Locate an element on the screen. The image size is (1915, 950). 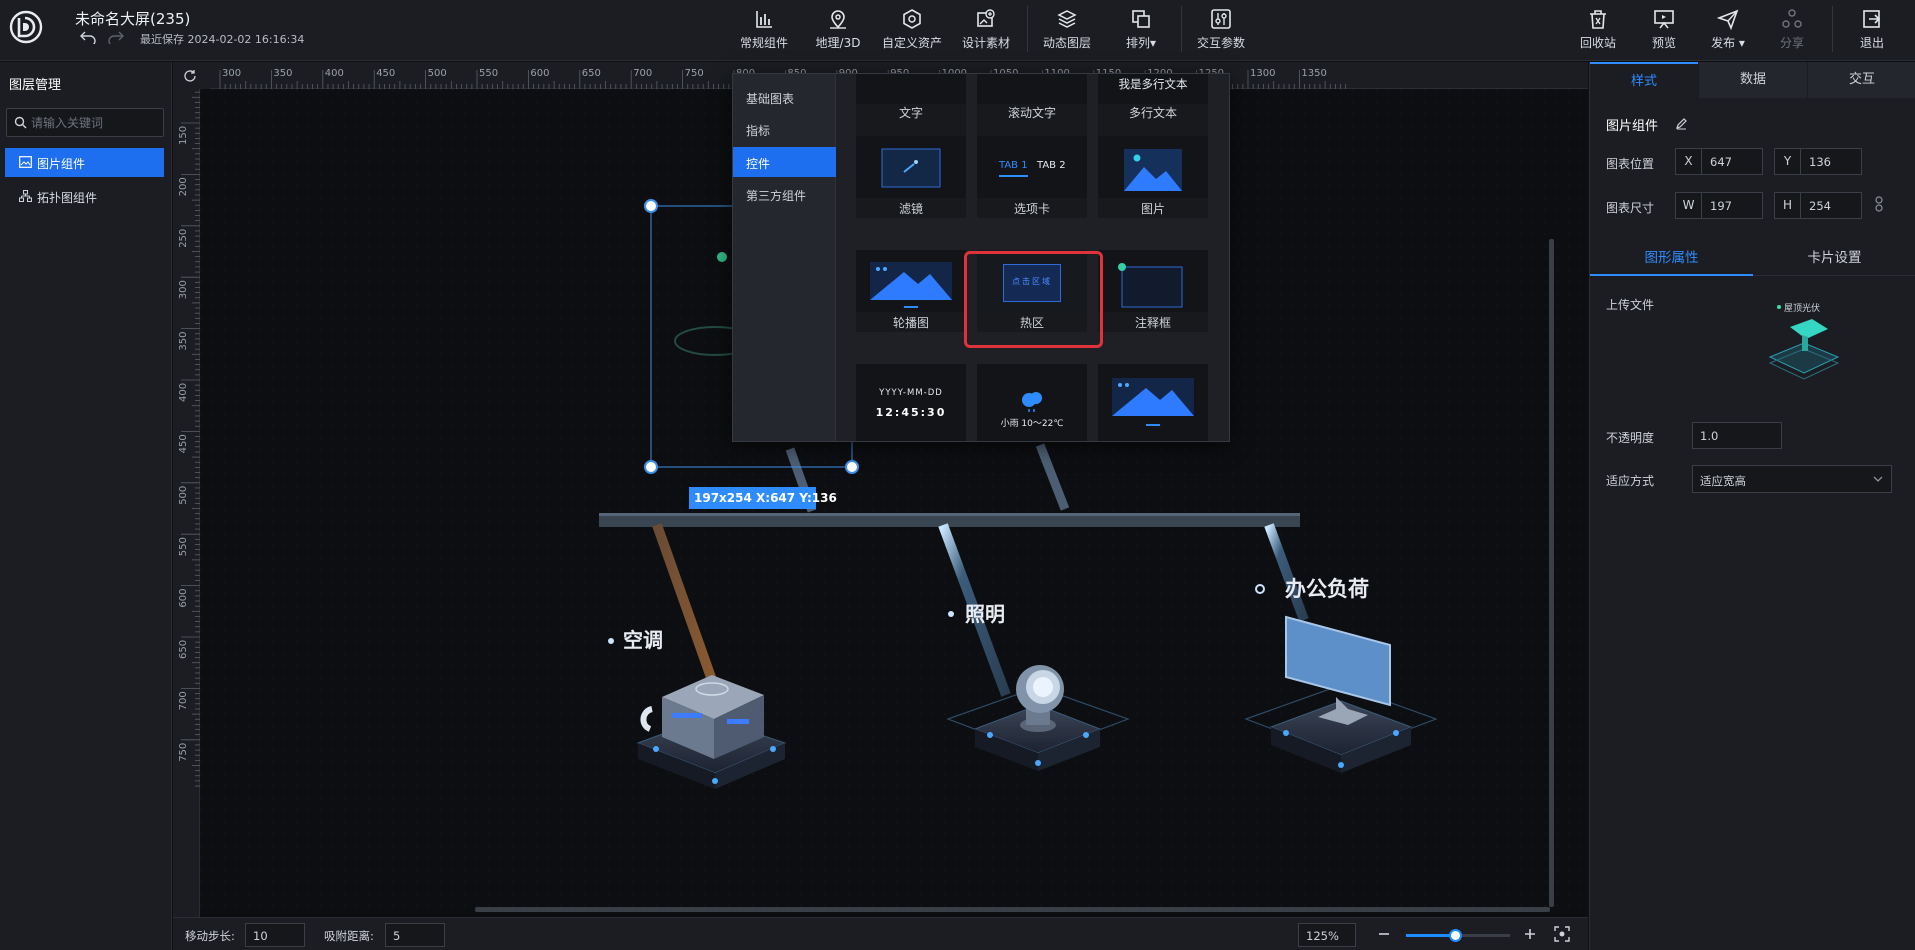
component-card-tabs: TAB 1 TAB 2 选项卡 is located at coordinates (1032, 177).